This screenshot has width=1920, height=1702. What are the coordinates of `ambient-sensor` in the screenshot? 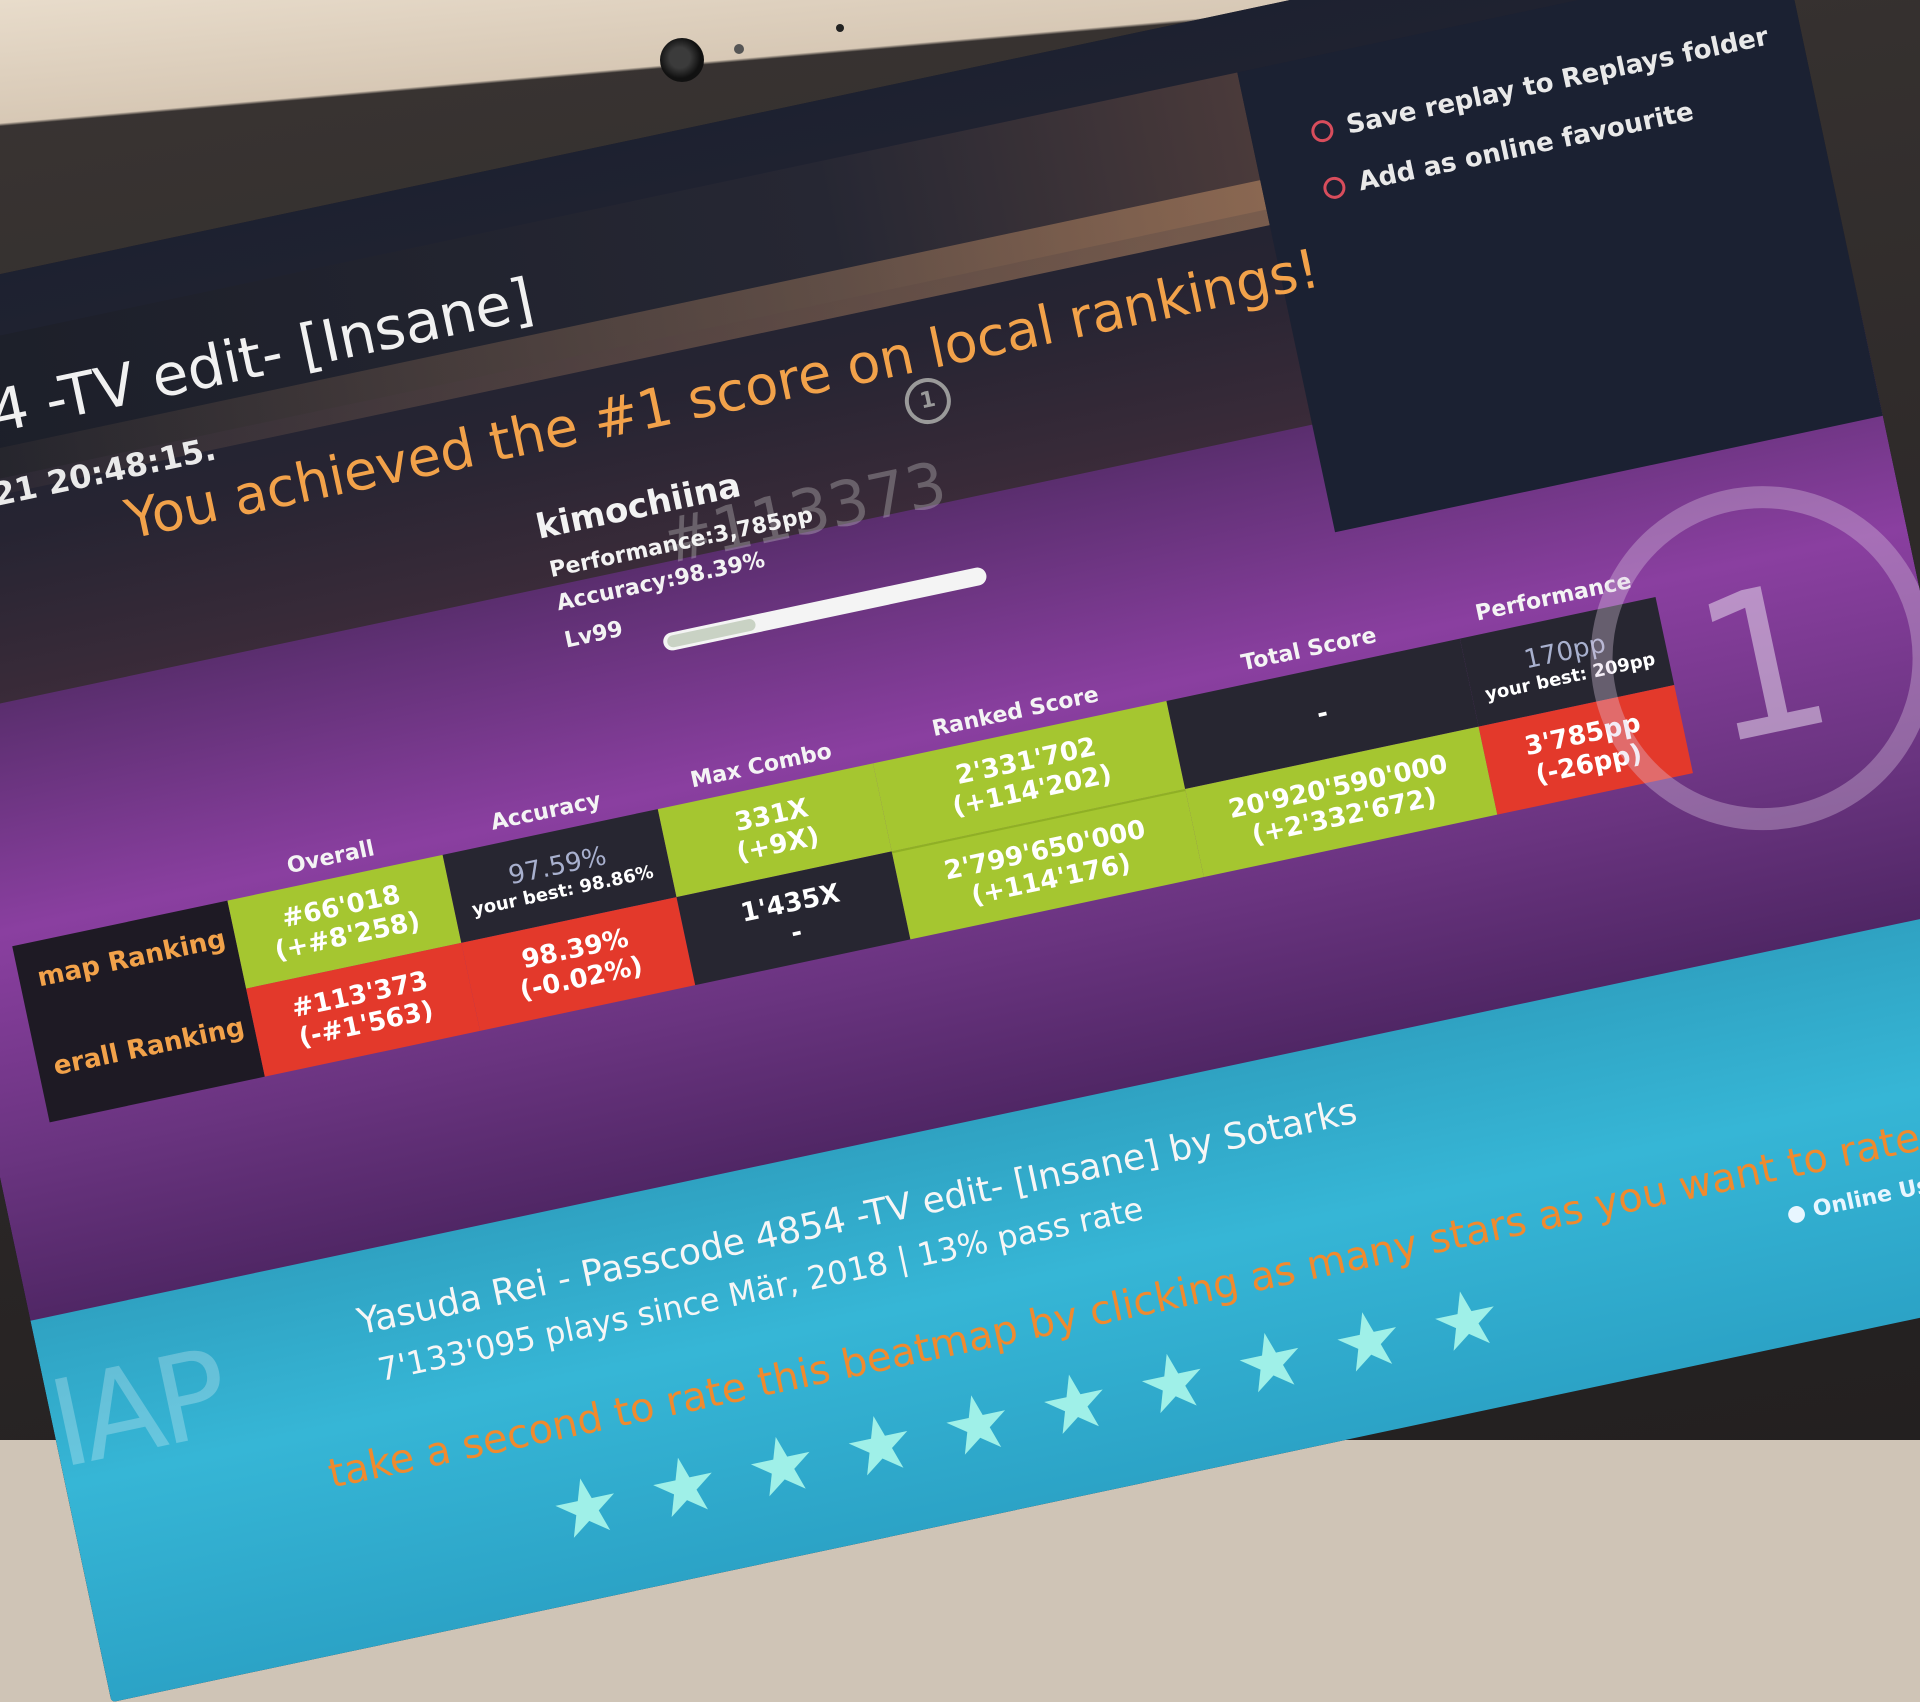 It's located at (840, 28).